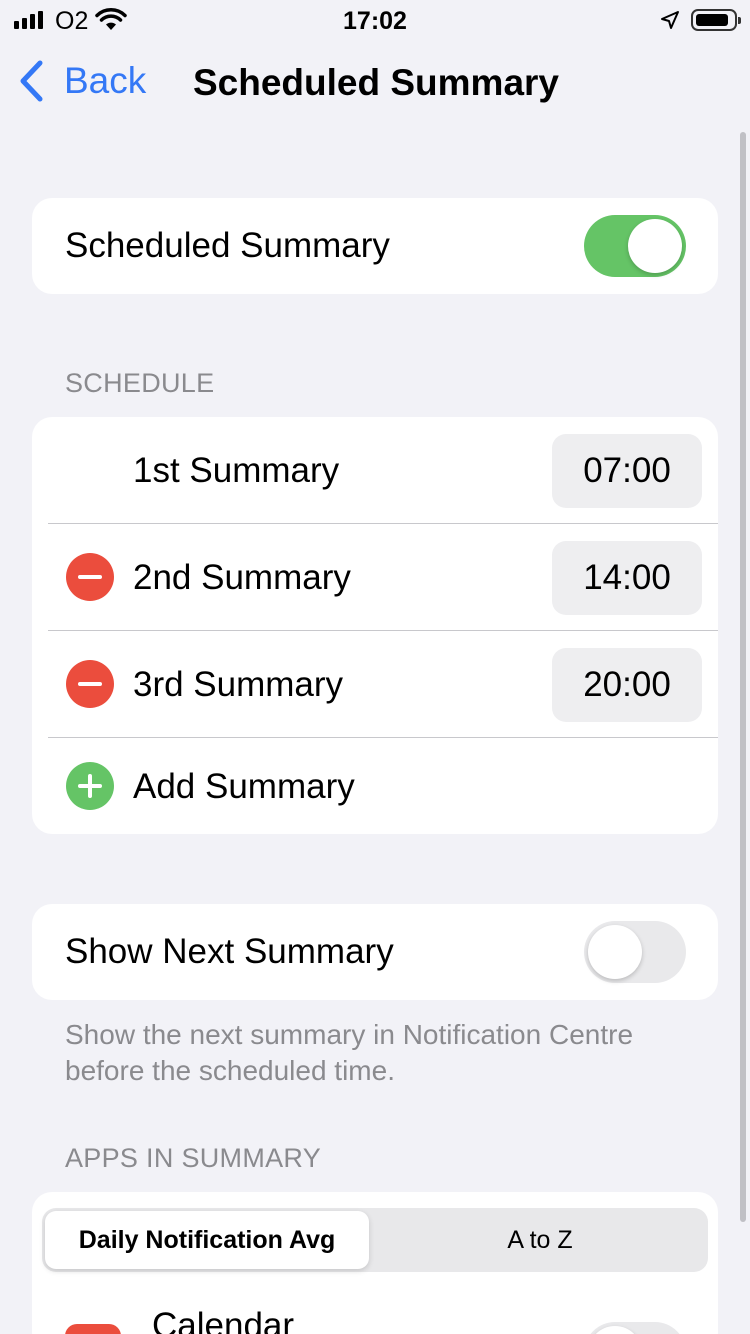  I want to click on sort-segmented-control: Daily Notification Avg A to Z, so click(375, 1240).